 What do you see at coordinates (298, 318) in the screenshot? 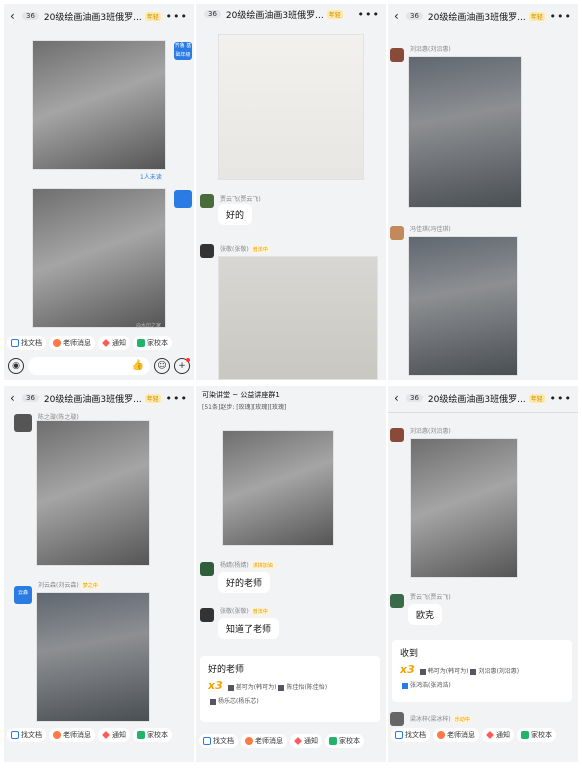
I see `sketch-image-seated` at bounding box center [298, 318].